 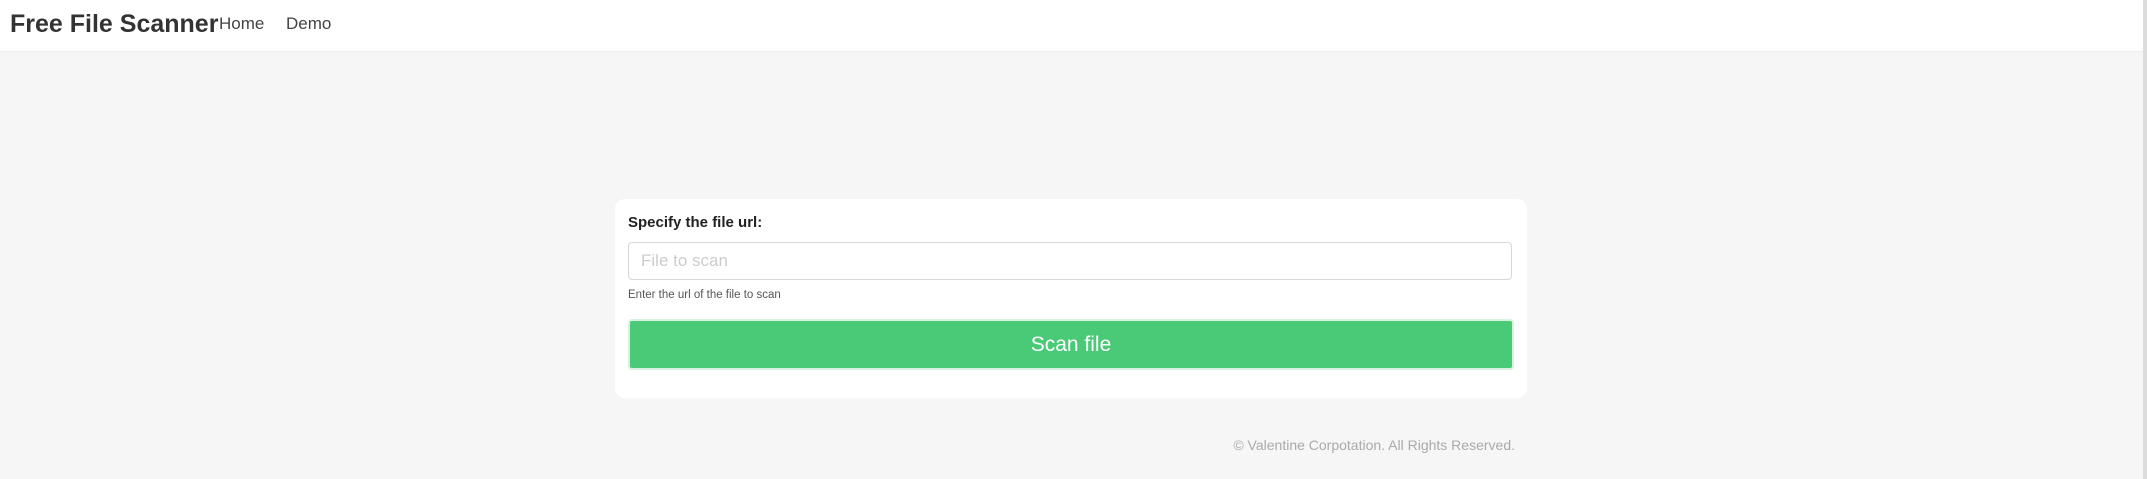 What do you see at coordinates (704, 295) in the screenshot?
I see `file-url-help-text: Enter the url of the file to scan` at bounding box center [704, 295].